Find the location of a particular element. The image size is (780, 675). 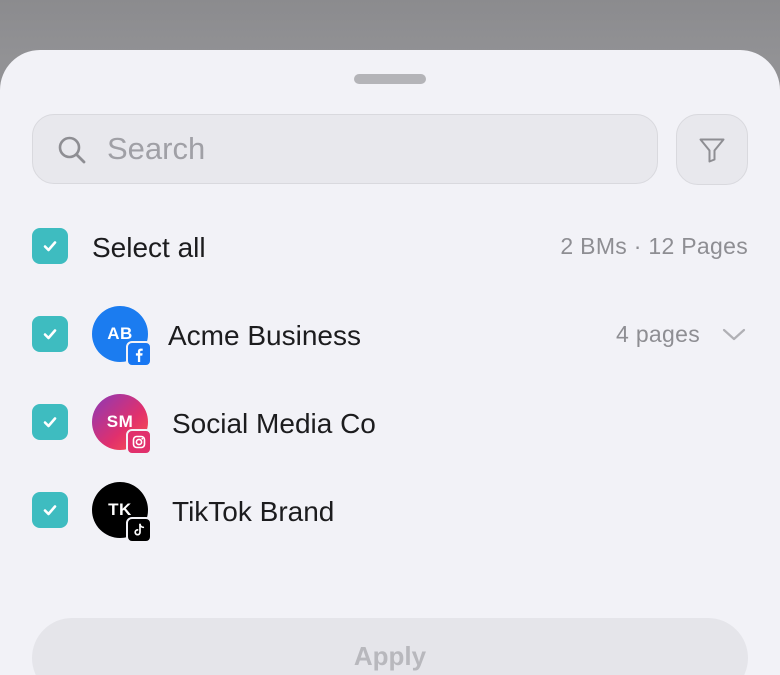

account-name: Social Media Co is located at coordinates (274, 423).